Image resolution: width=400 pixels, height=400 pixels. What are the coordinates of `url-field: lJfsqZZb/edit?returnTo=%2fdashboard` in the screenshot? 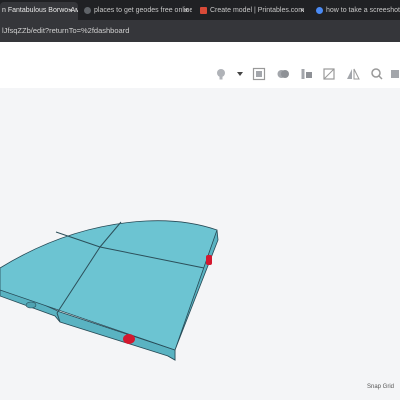 It's located at (200, 31).